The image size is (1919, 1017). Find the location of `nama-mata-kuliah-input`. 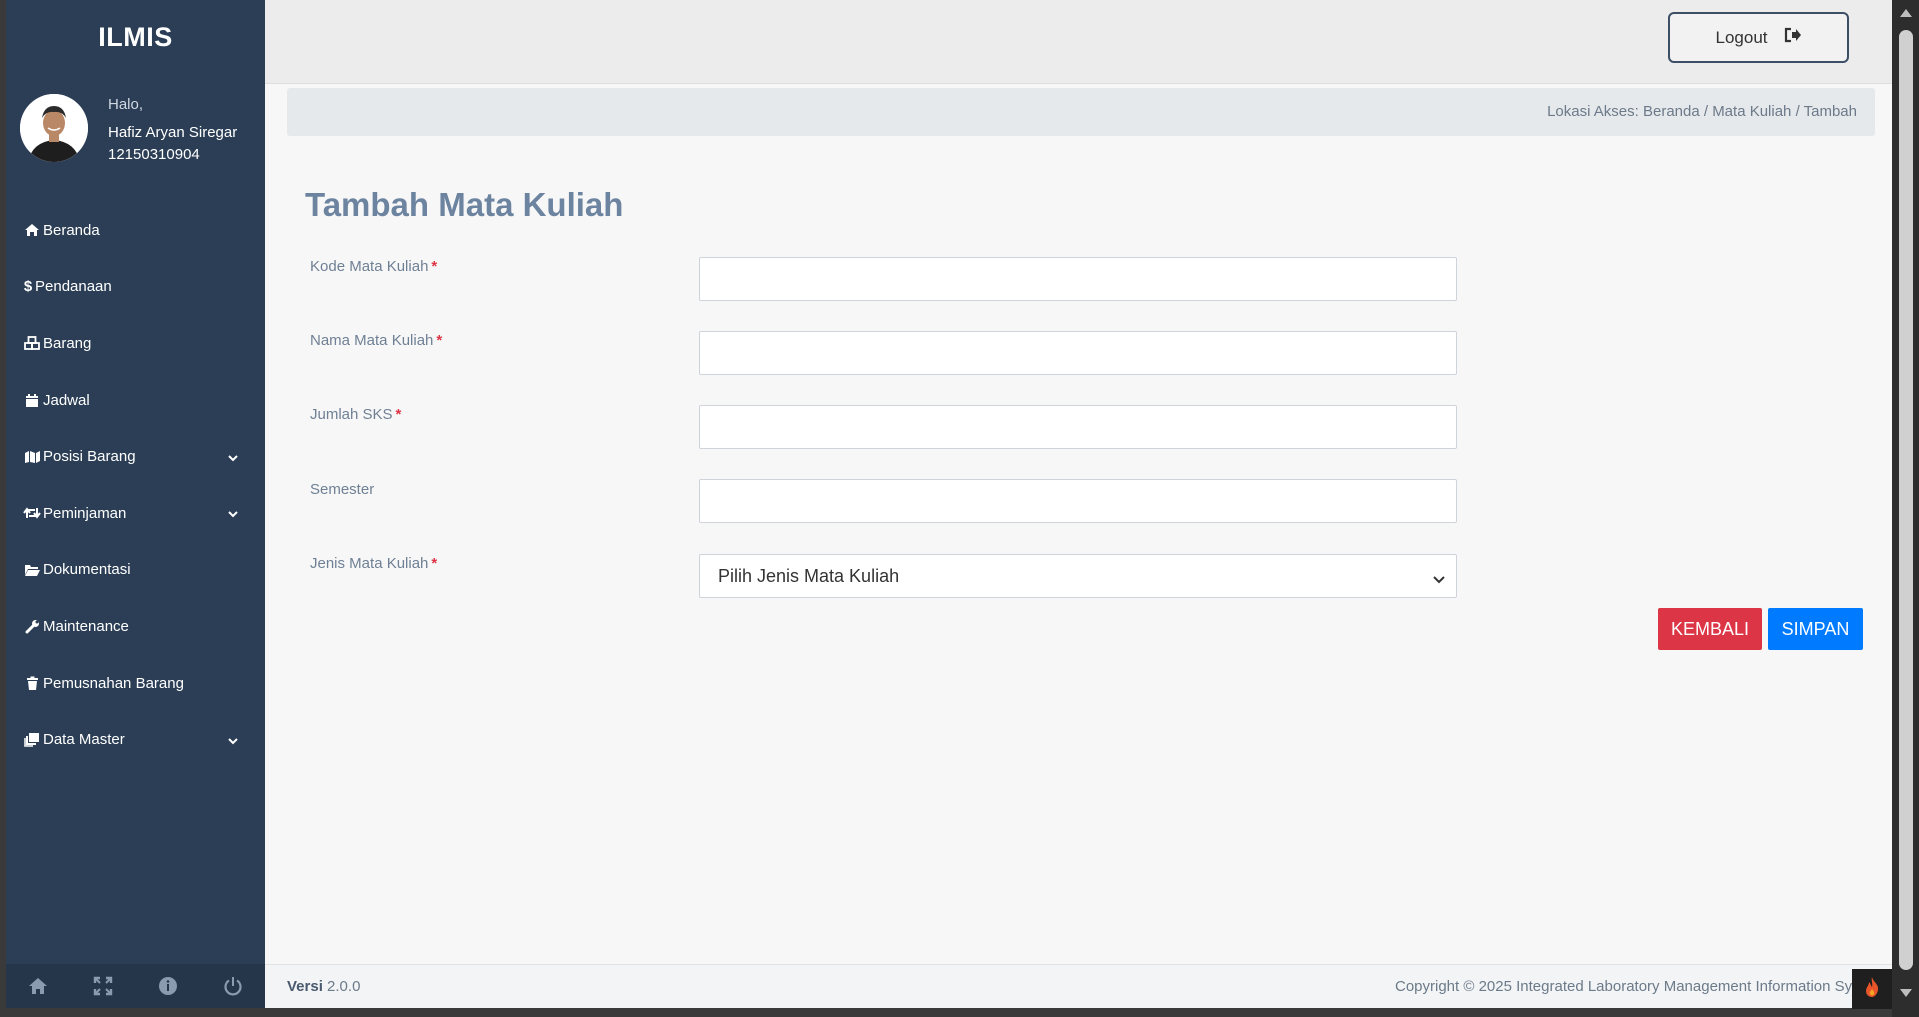

nama-mata-kuliah-input is located at coordinates (1078, 353).